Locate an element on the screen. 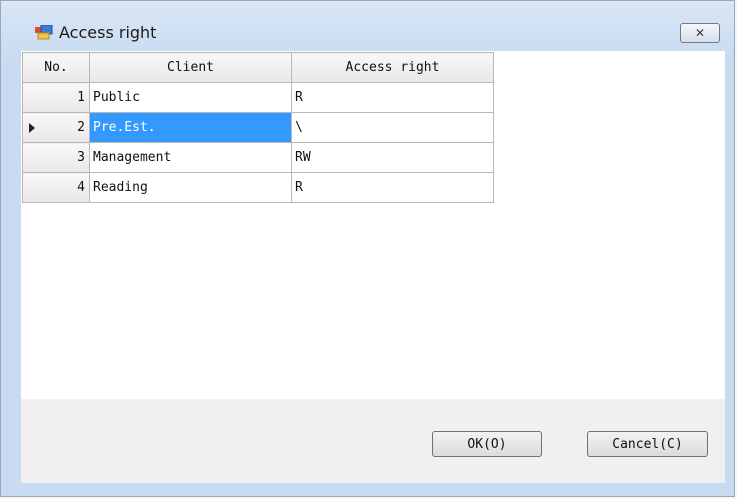 The image size is (737, 499). table-row: 4 Reading R is located at coordinates (258, 187).